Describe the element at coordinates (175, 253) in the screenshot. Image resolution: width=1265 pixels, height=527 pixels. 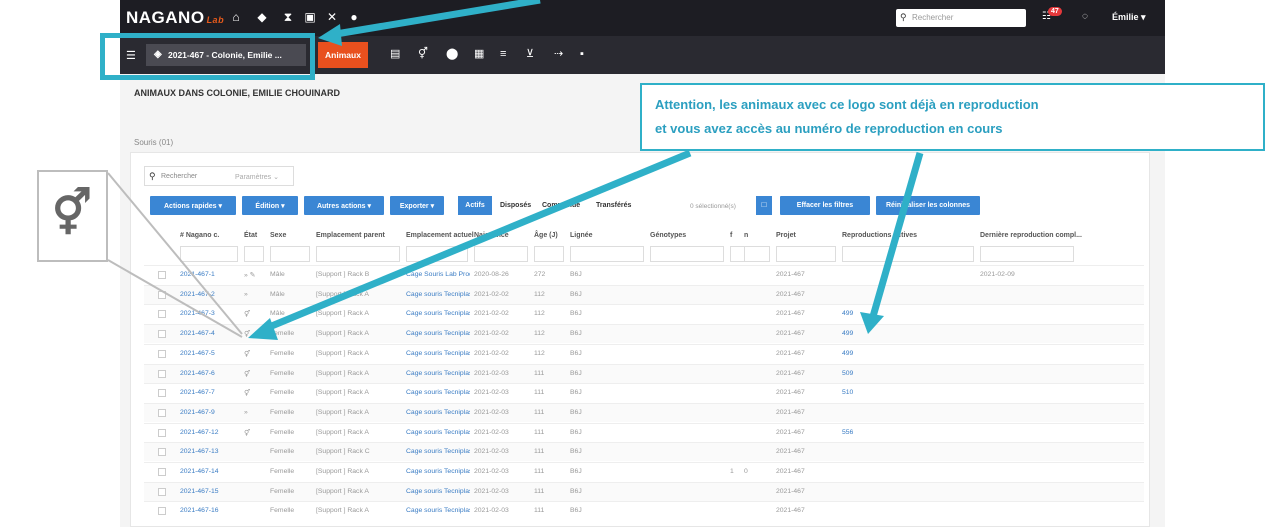
I see `zoom-line-top` at that location.